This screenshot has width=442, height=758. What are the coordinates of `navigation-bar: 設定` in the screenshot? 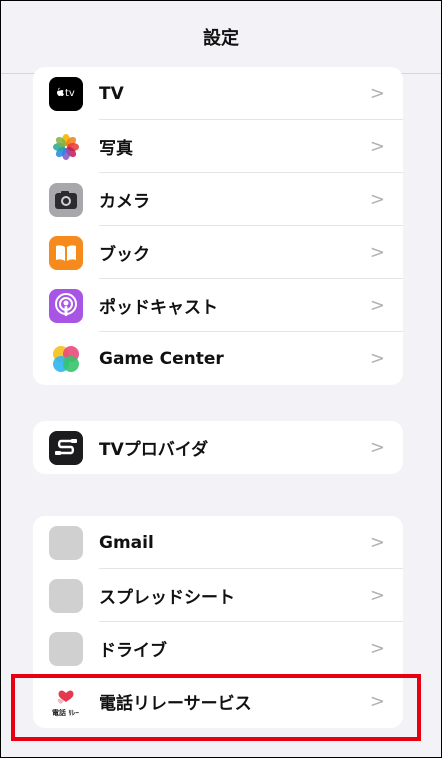 It's located at (221, 37).